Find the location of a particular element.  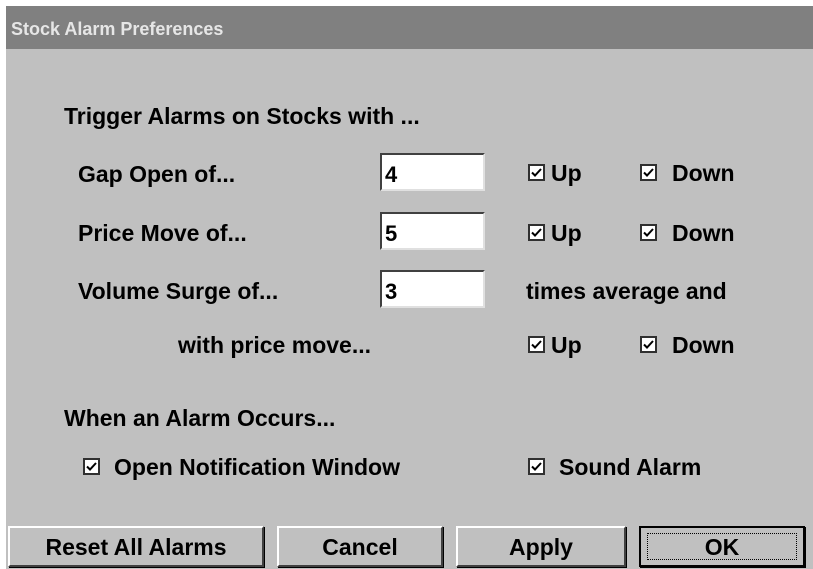

window-title: Stock Alarm Preferences is located at coordinates (117, 29).